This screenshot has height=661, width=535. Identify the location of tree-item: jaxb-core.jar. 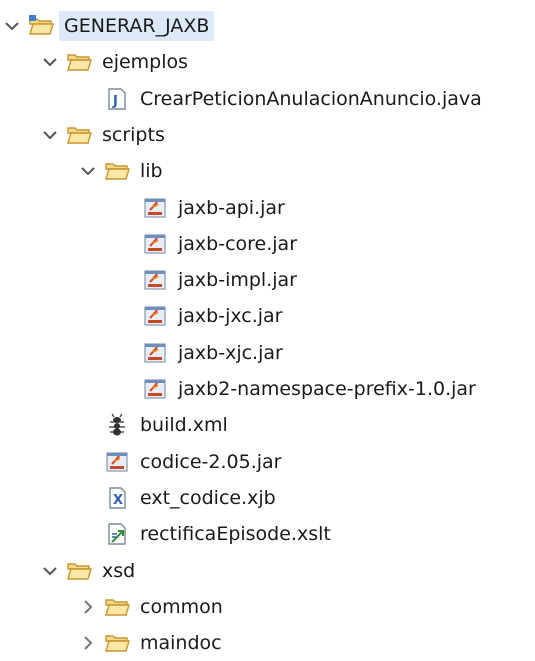
(207, 244).